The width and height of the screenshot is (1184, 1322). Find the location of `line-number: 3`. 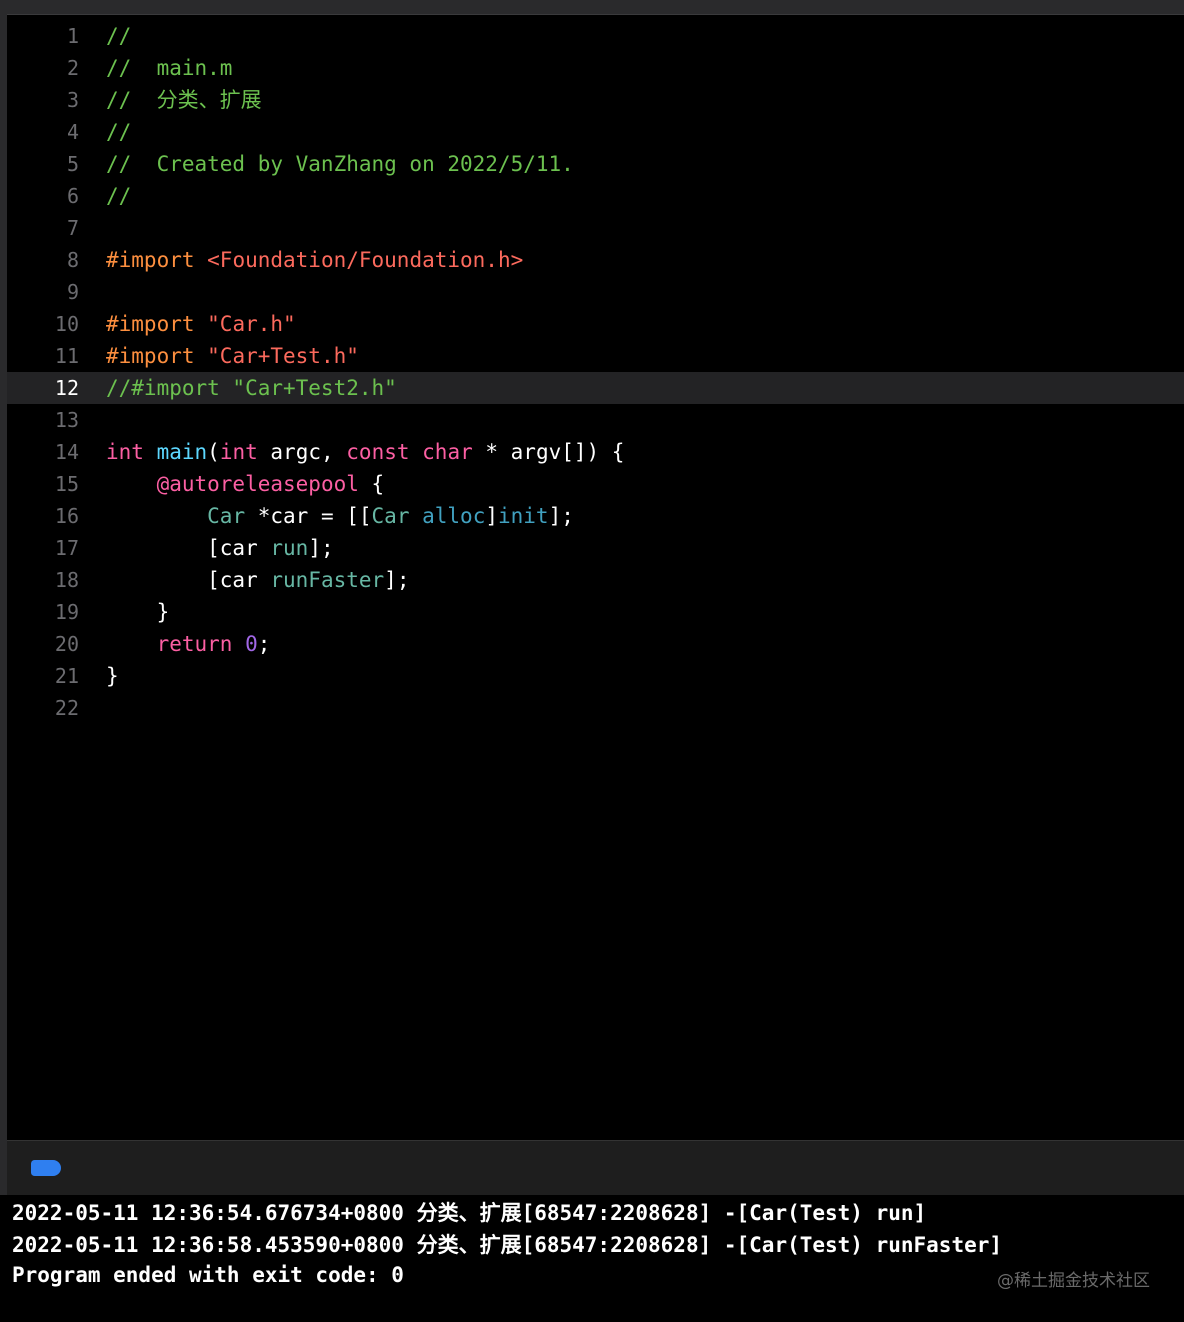

line-number: 3 is located at coordinates (72, 100).